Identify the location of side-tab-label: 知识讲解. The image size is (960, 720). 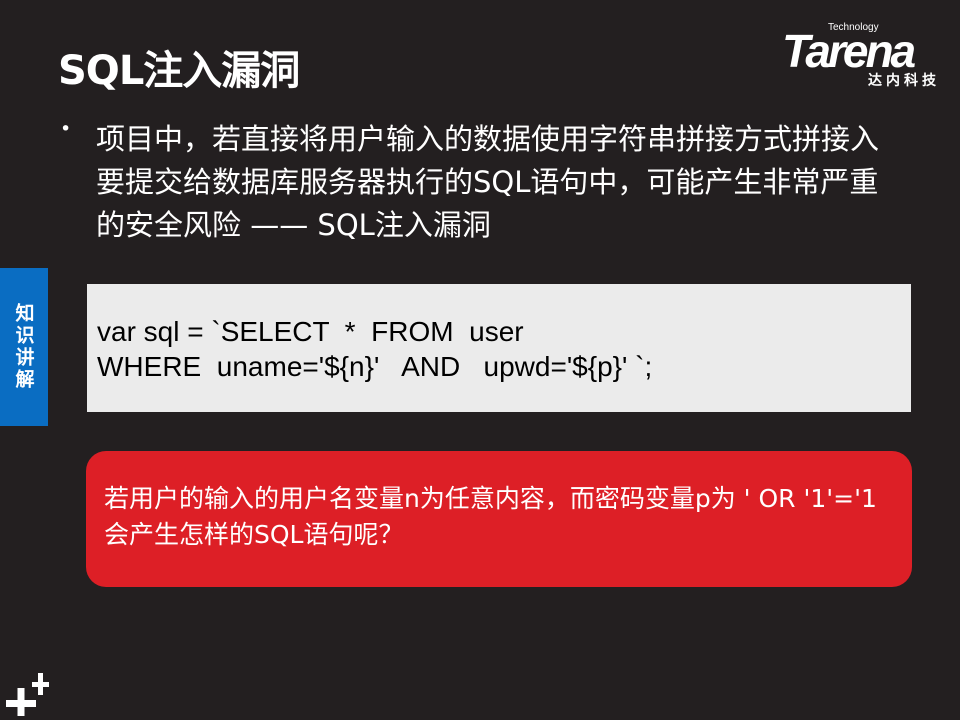
(23, 347).